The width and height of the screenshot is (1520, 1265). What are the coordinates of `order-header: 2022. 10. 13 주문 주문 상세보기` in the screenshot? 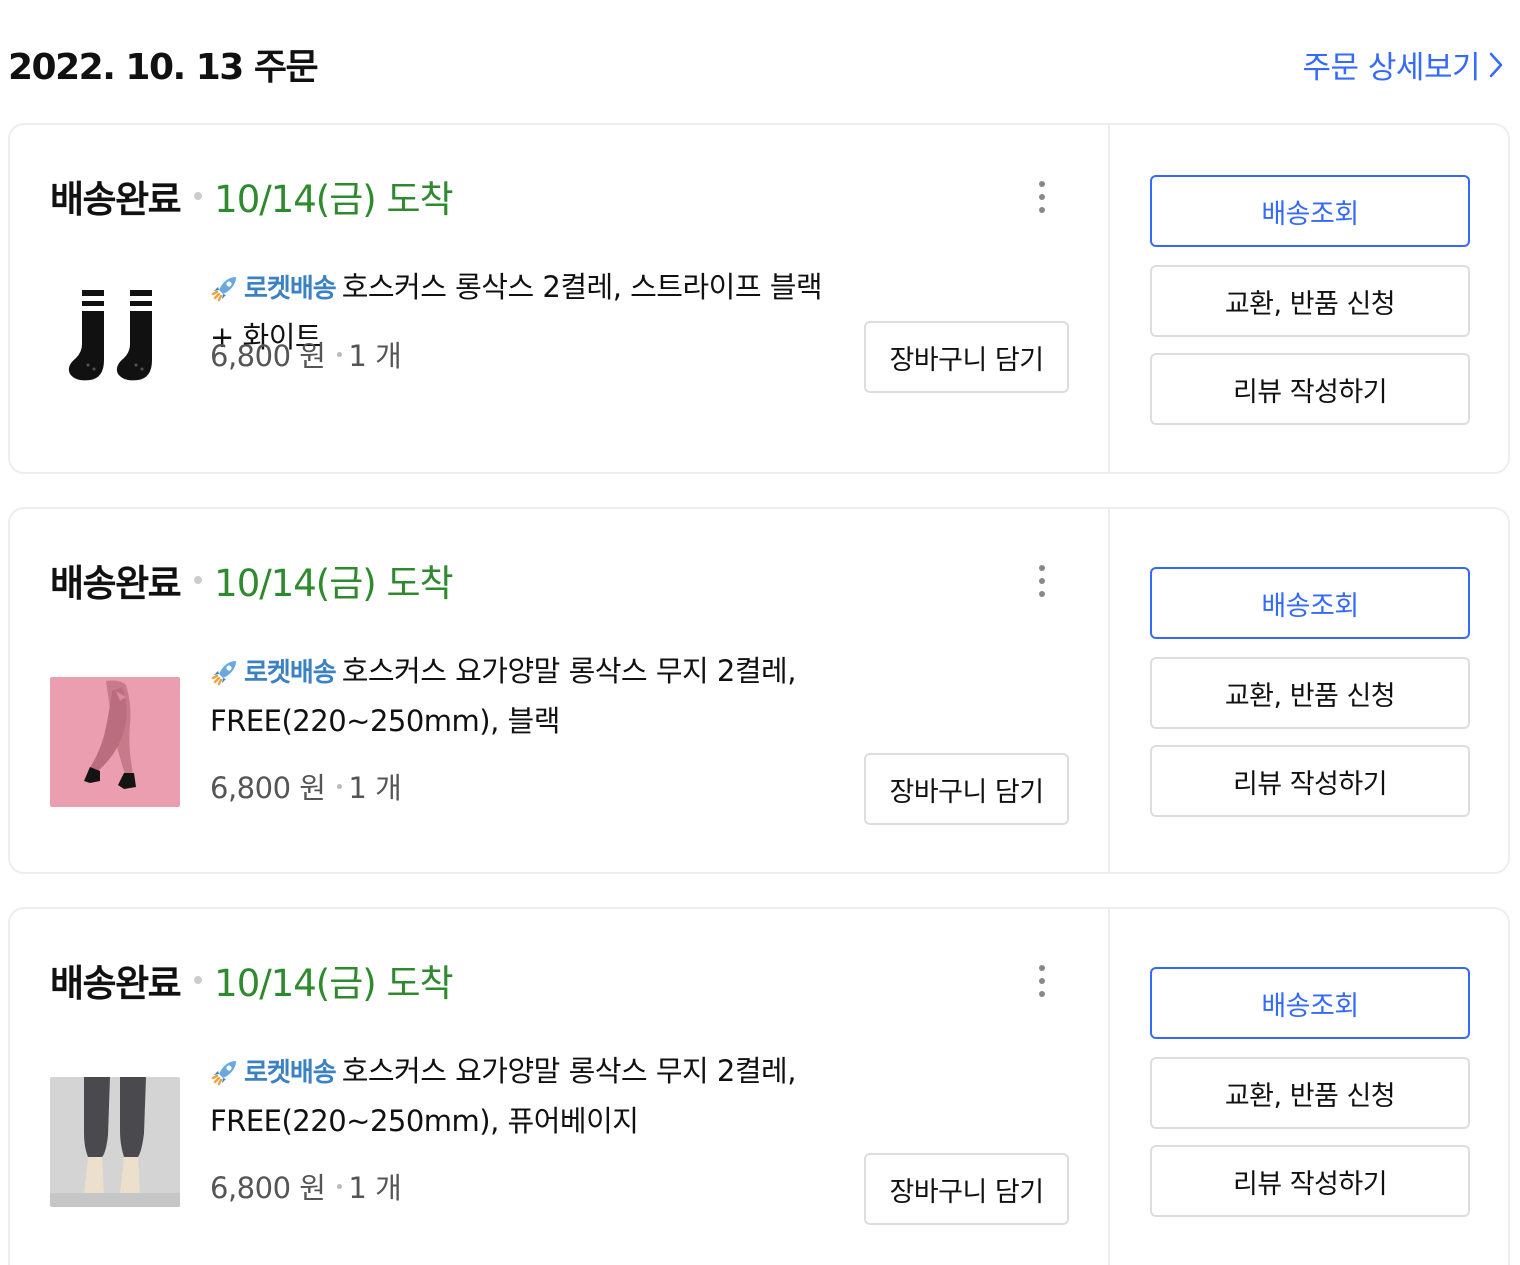 It's located at (758, 62).